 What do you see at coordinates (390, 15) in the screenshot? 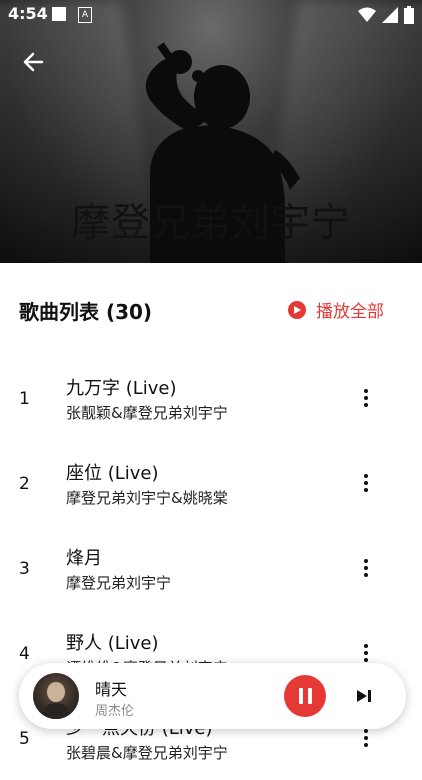
I see `signal-icon` at bounding box center [390, 15].